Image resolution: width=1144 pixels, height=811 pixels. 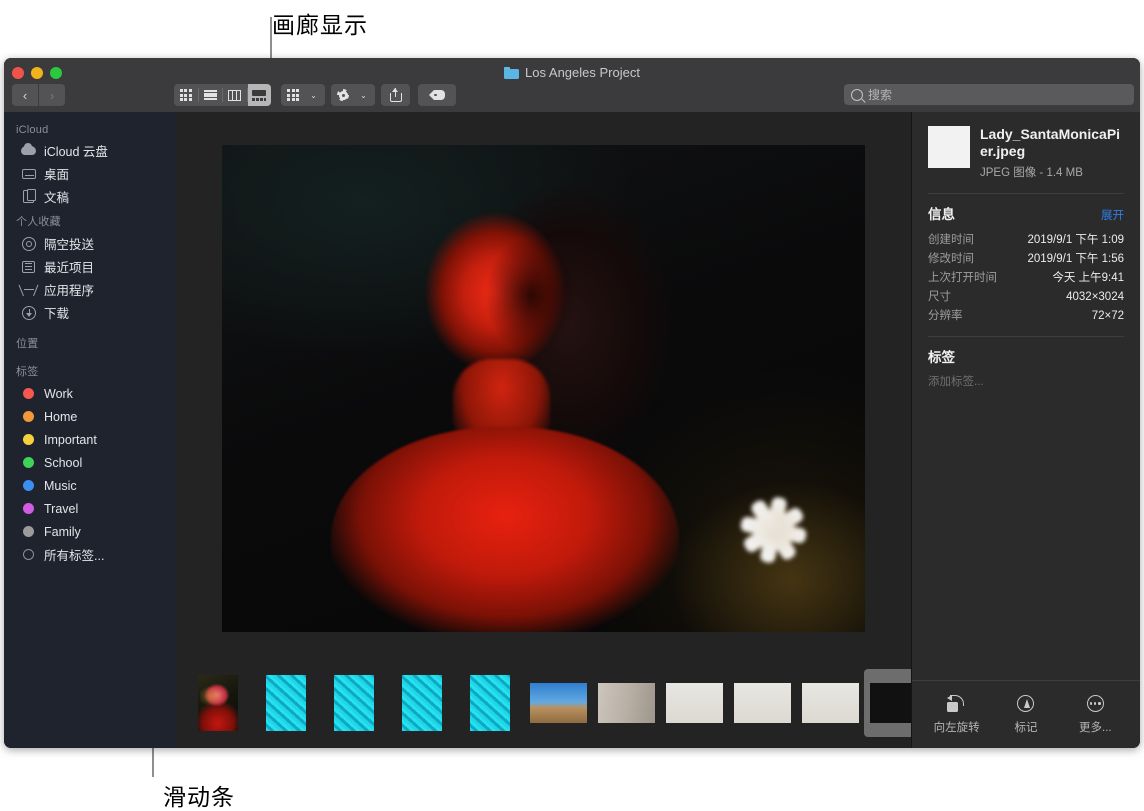 I want to click on sidebar-item-label: Home, so click(x=61, y=416).